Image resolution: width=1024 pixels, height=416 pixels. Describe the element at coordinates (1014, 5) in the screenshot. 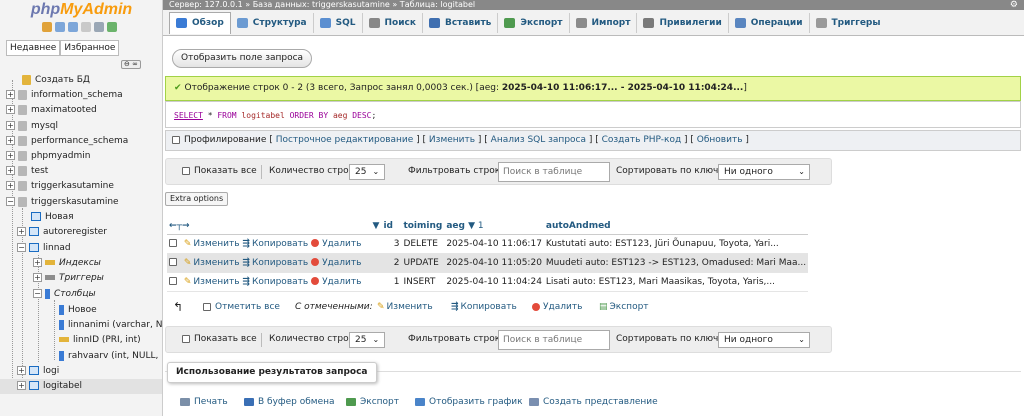

I see `page-settings-gear-icon: ⚙` at that location.